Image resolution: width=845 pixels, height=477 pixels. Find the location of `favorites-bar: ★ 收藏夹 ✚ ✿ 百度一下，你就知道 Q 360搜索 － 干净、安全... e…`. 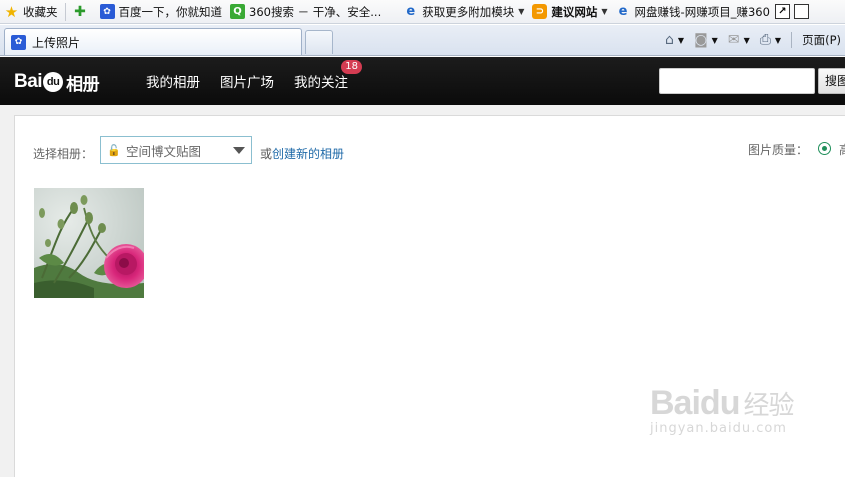

favorites-bar: ★ 收藏夹 ✚ ✿ 百度一下，你就知道 Q 360搜索 － 干净、安全... e… is located at coordinates (422, 12).